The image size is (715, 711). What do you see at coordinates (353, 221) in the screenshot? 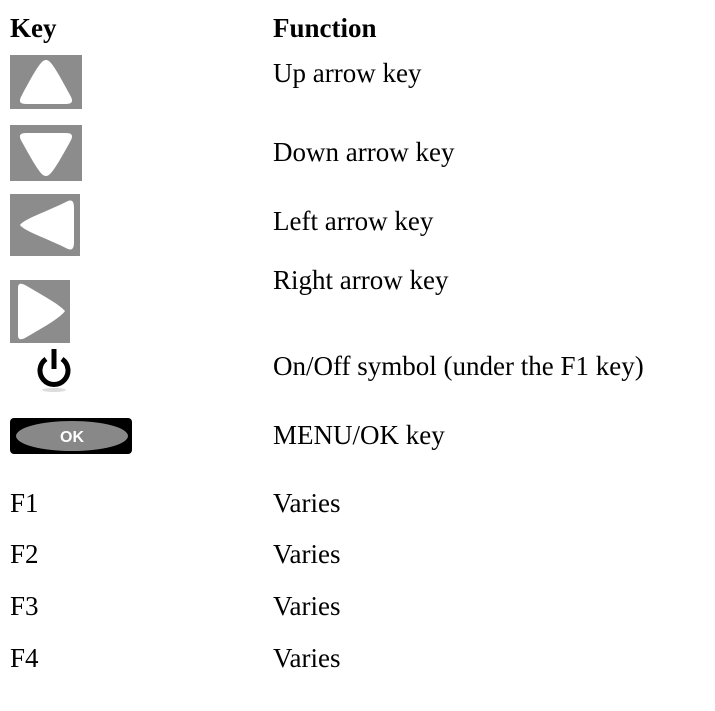
I see `function-text: Left arrow key` at bounding box center [353, 221].